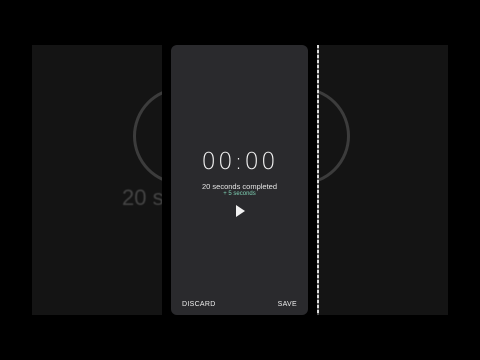 This screenshot has width=480, height=360. I want to click on play-icon, so click(240, 211).